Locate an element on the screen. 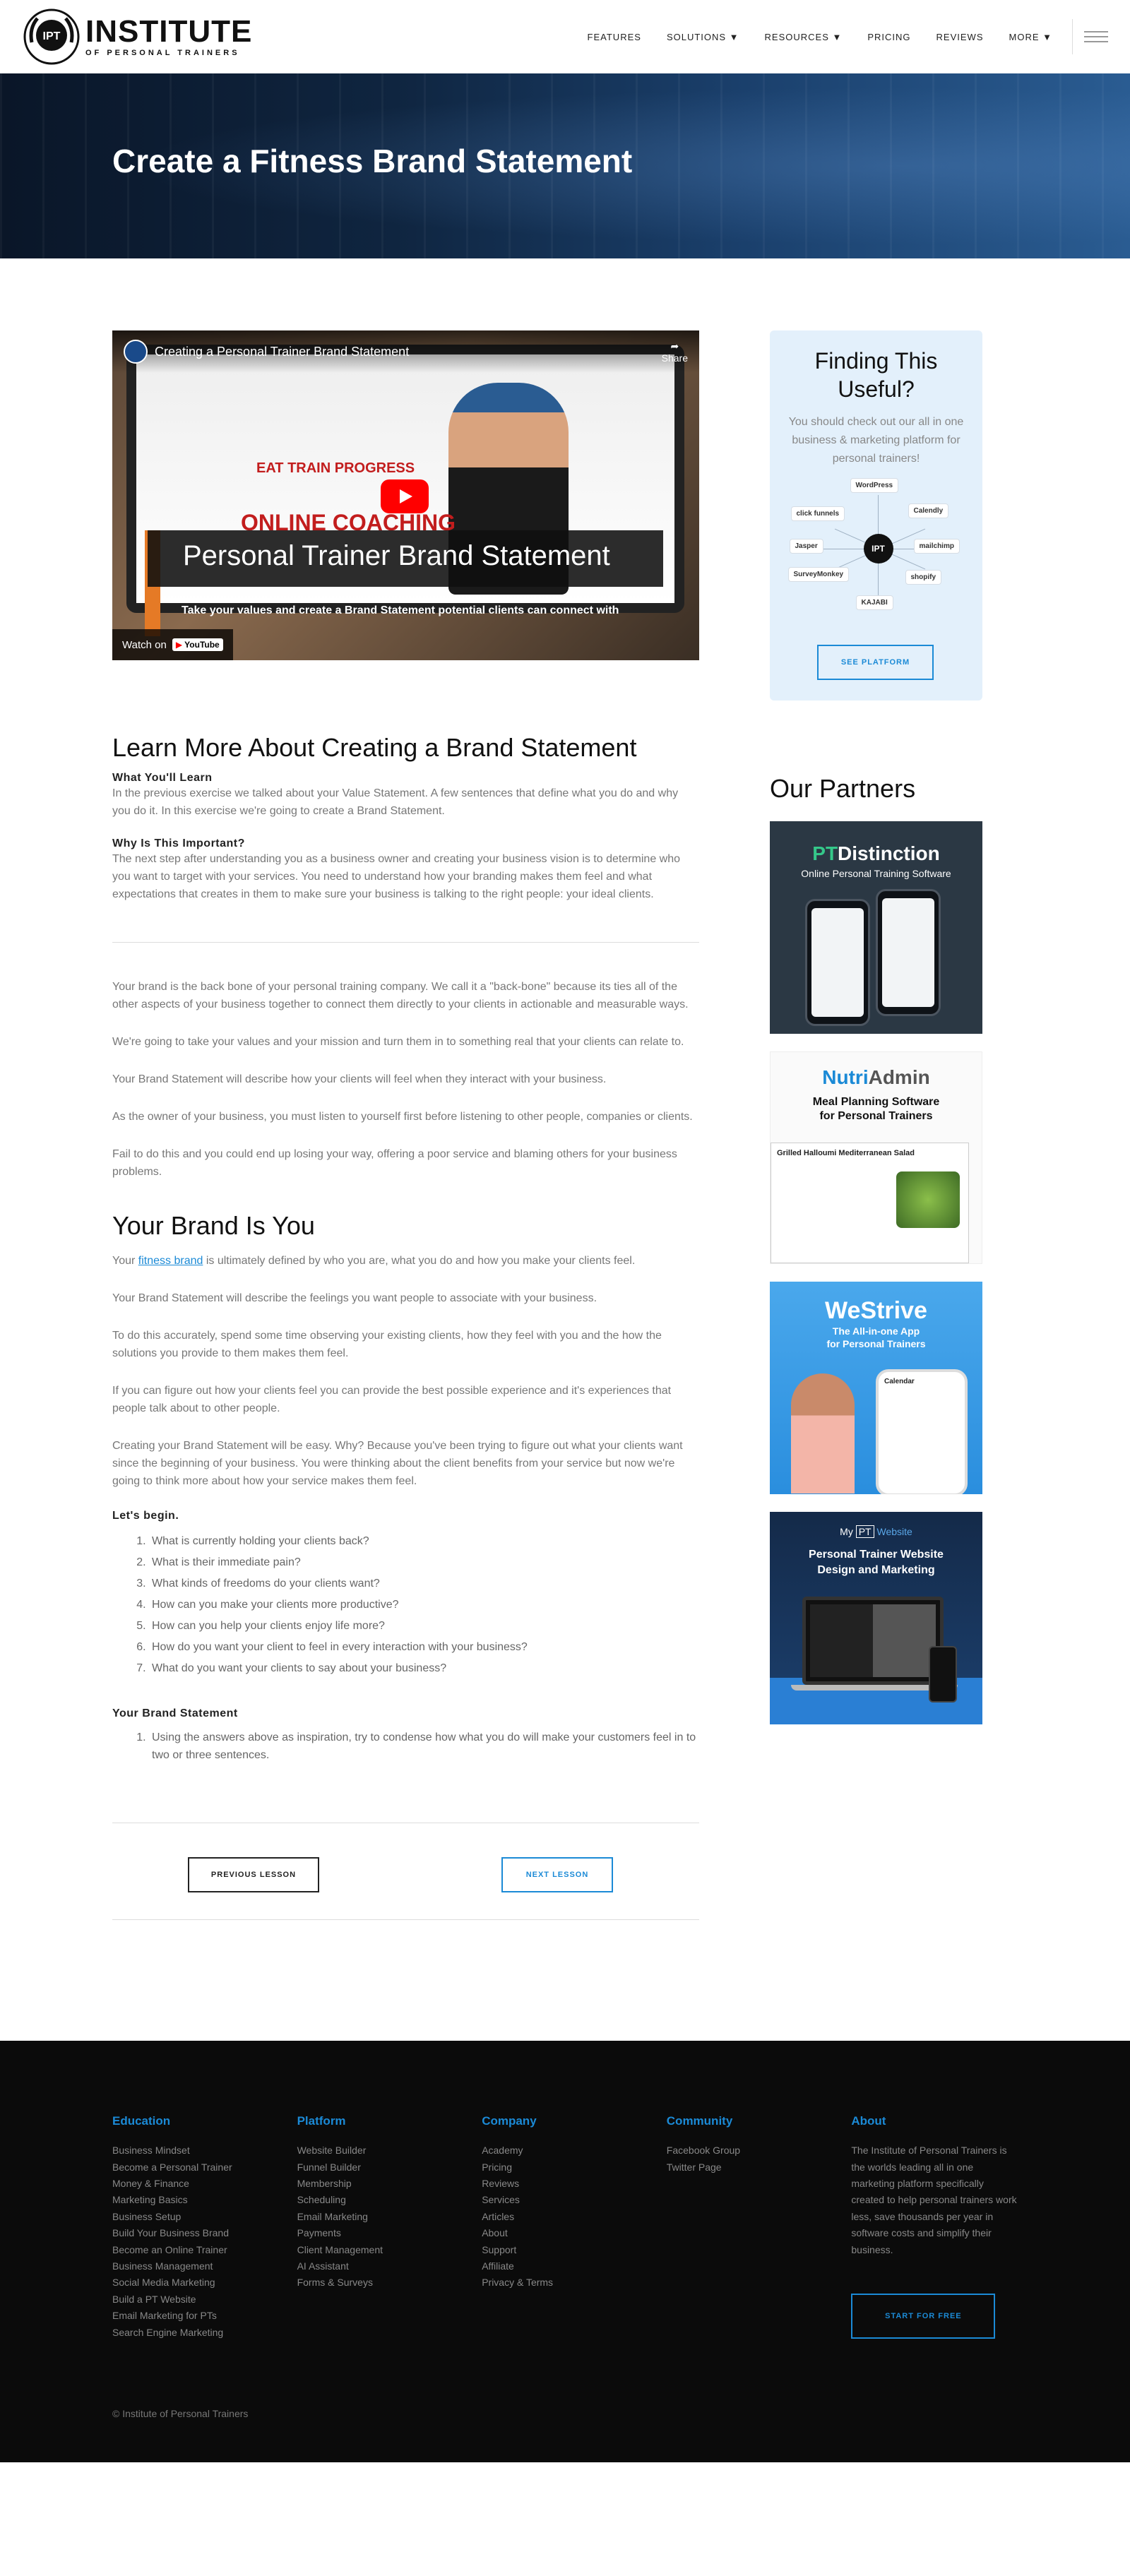  watch-on-youtube: Watch on ▶ YouTube is located at coordinates (172, 644).